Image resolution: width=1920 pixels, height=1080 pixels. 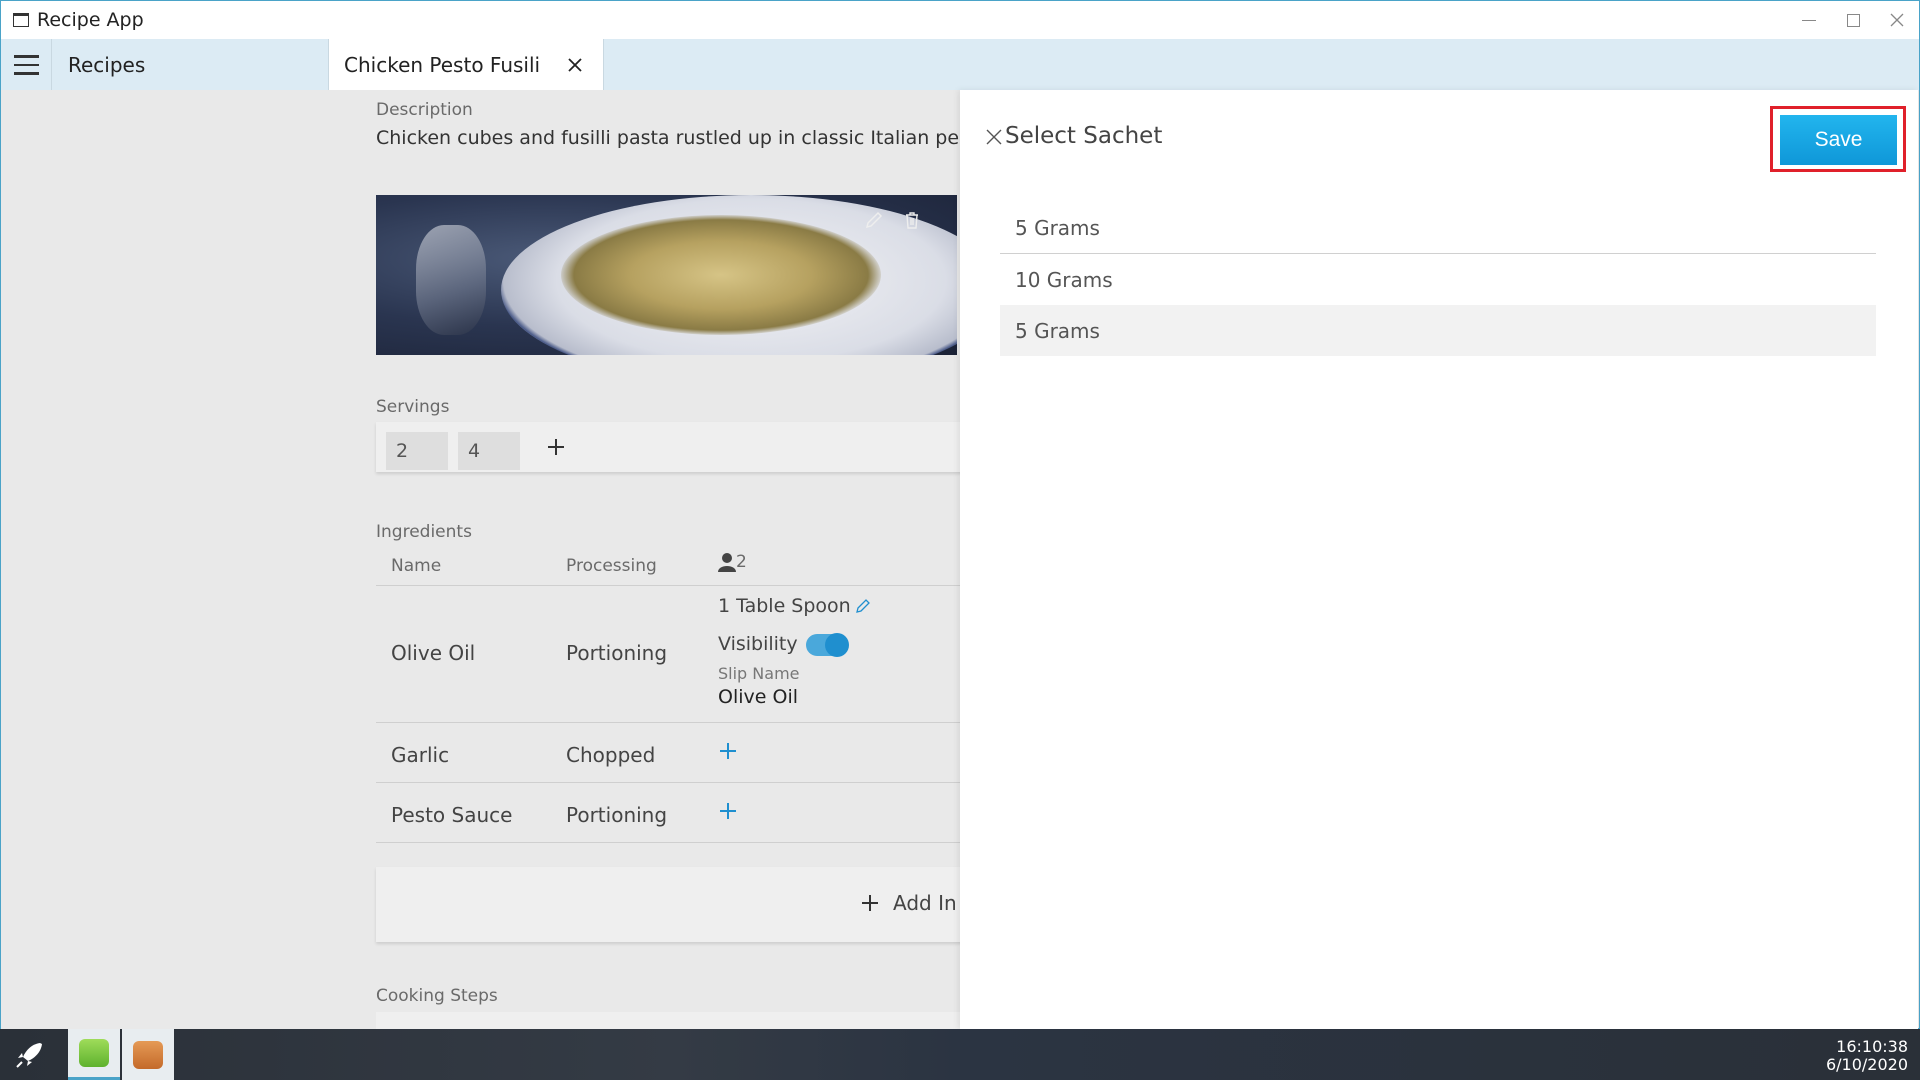 What do you see at coordinates (960, 1054) in the screenshot?
I see `taskbar: 16:10:38 6/10/2020` at bounding box center [960, 1054].